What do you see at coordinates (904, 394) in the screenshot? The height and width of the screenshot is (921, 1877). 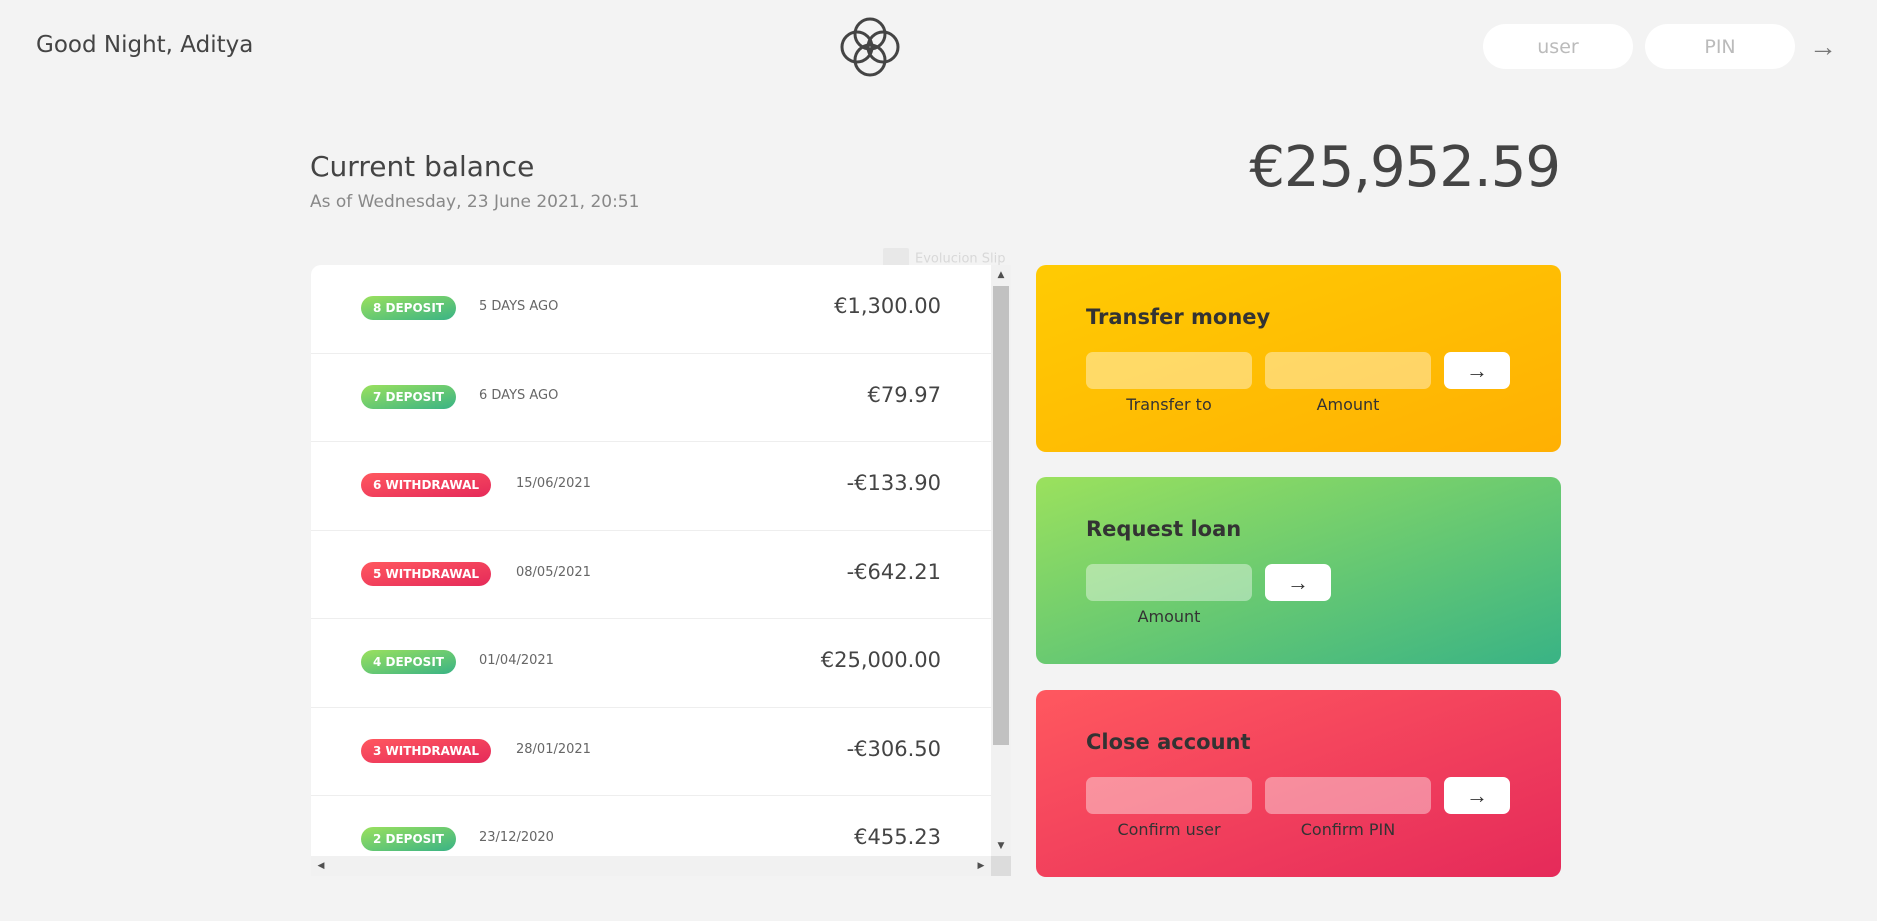 I see `movement-value: €79.97` at bounding box center [904, 394].